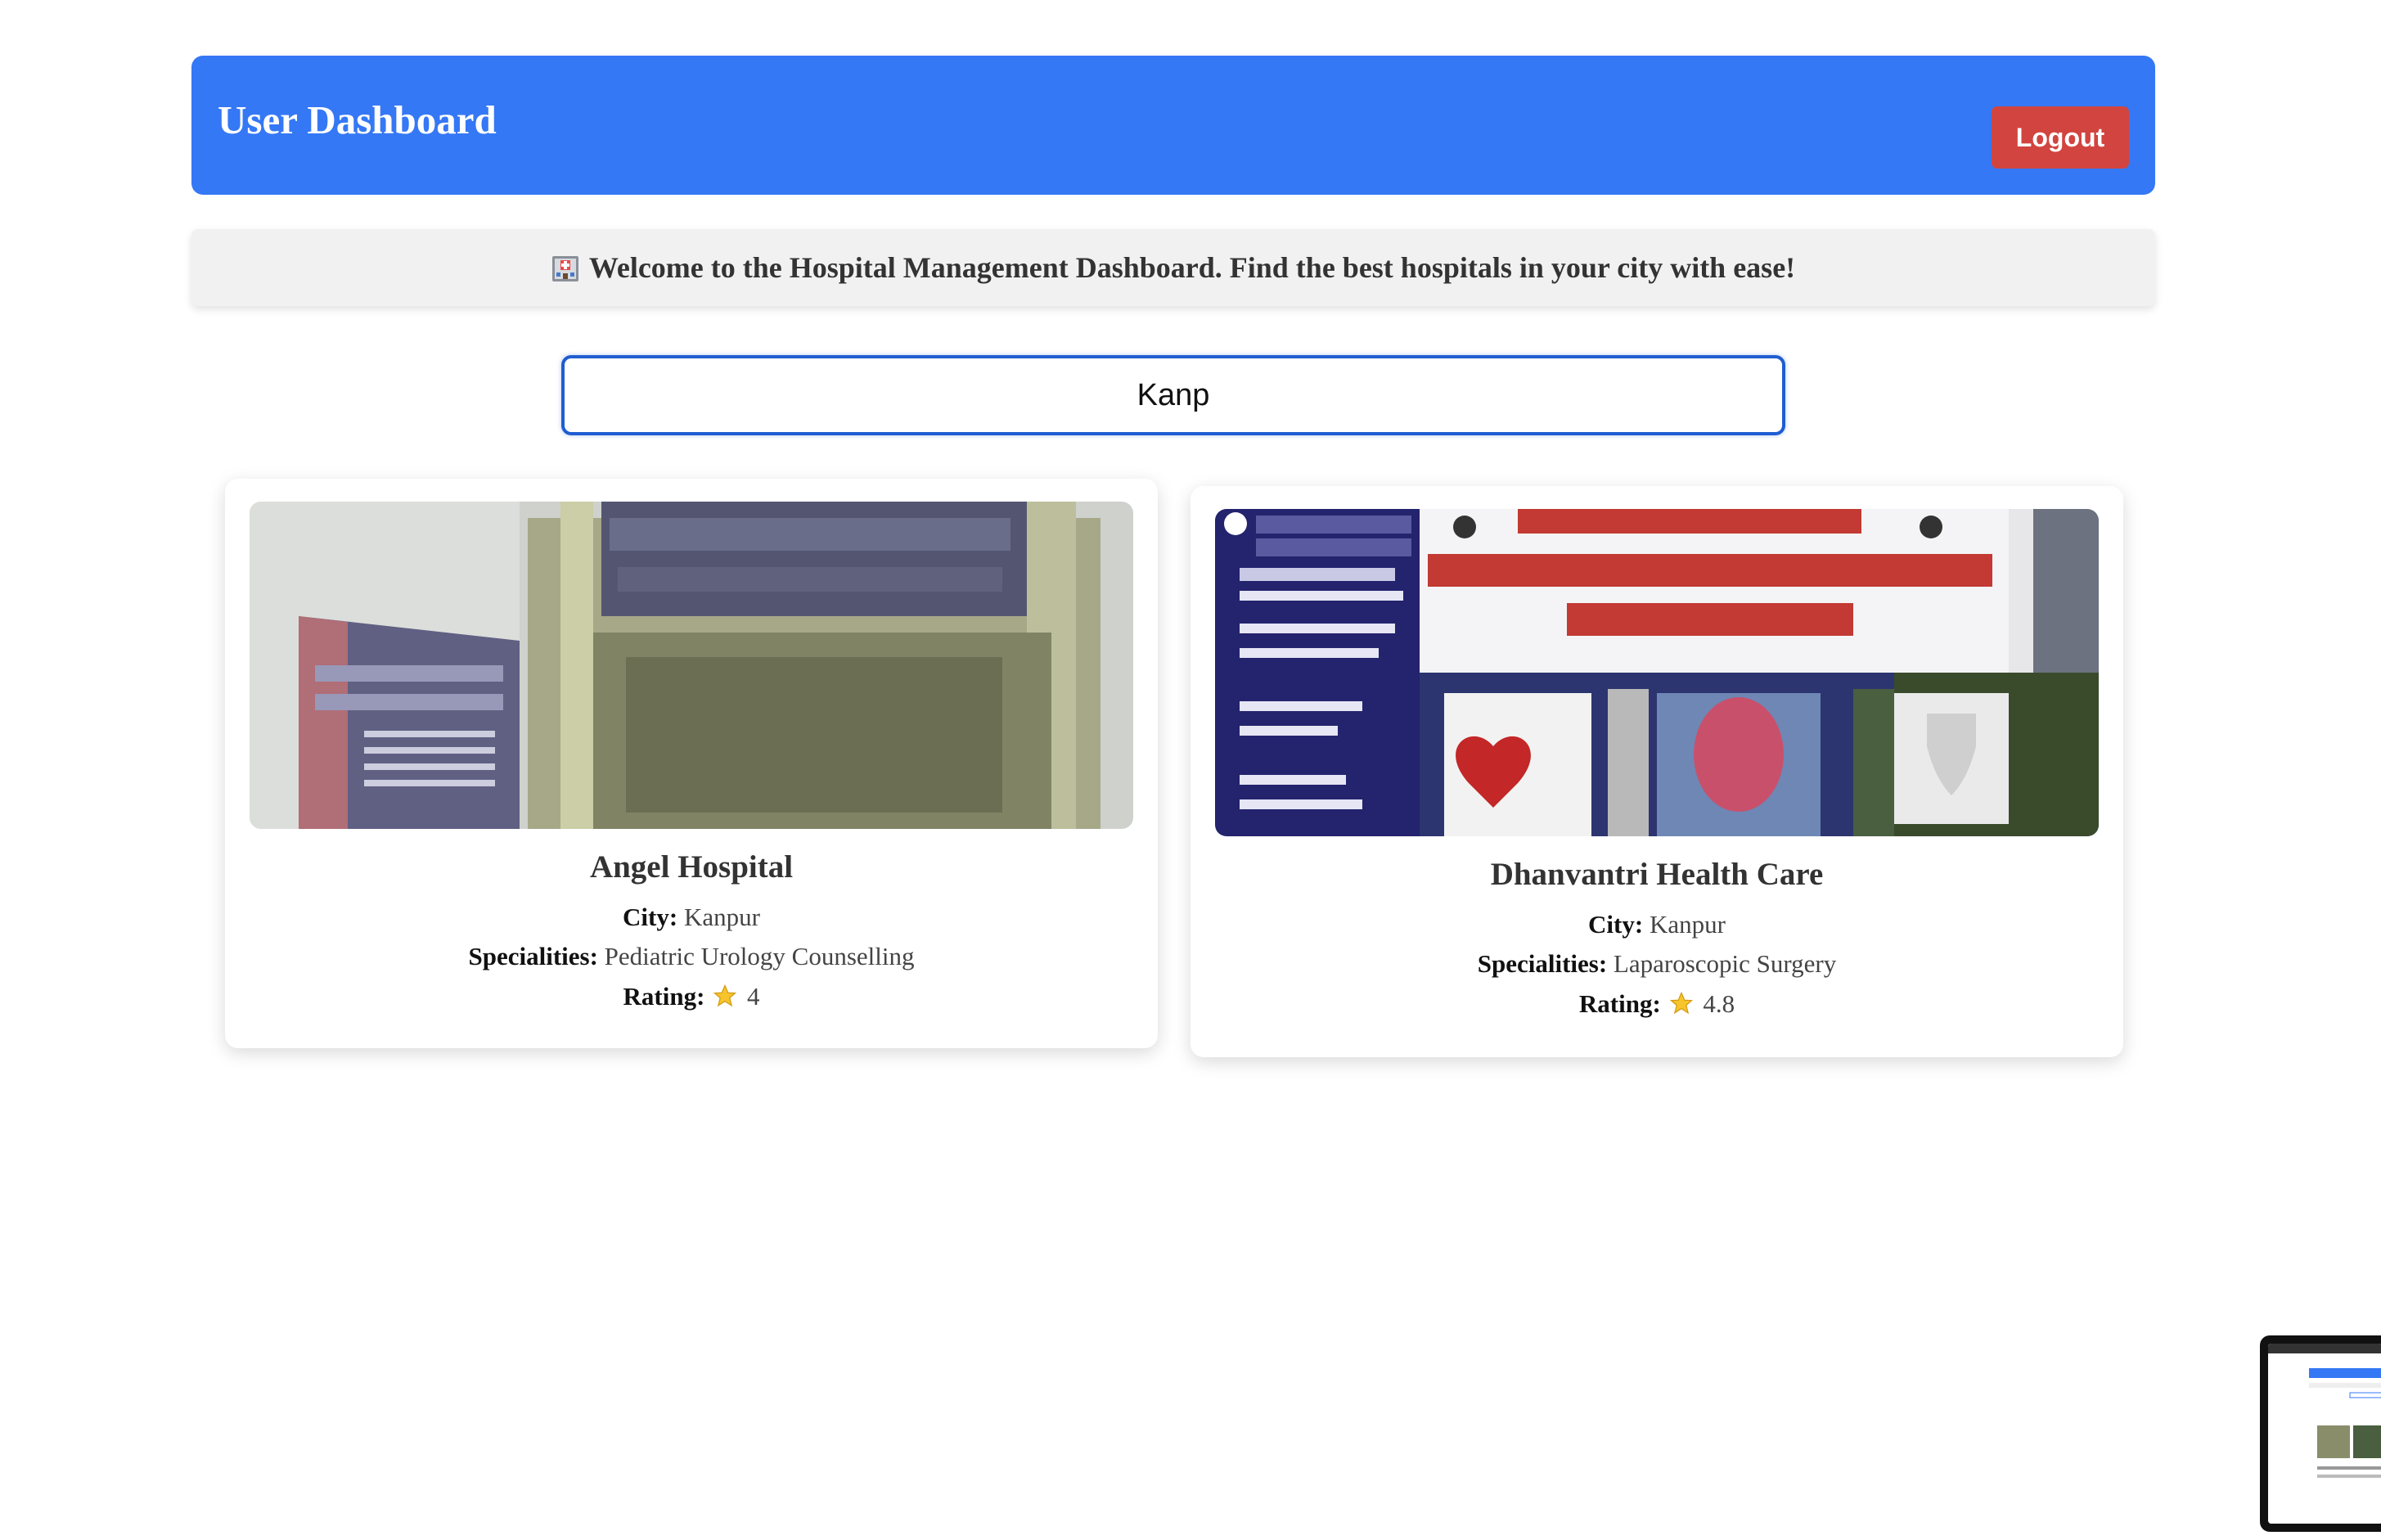 This screenshot has width=2381, height=1540. I want to click on hospital-rating: Rating: 4, so click(691, 998).